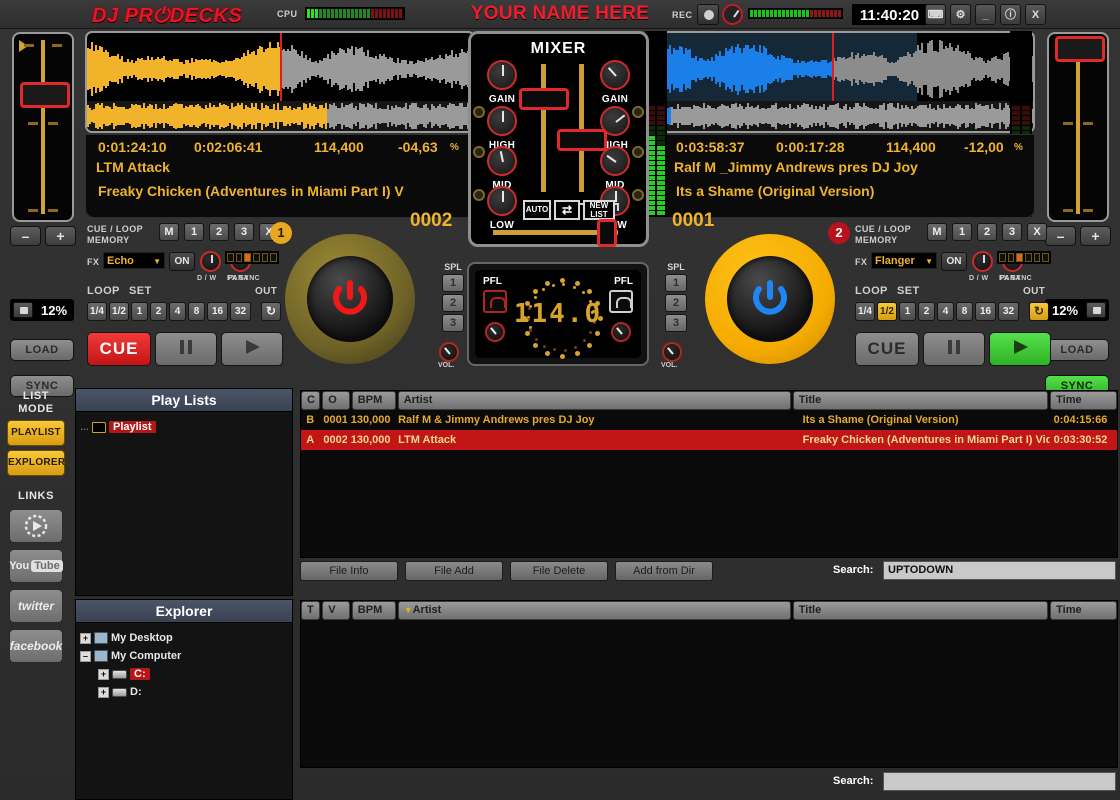 This screenshot has height=800, width=1120. Describe the element at coordinates (960, 14) in the screenshot. I see `gear-icon: ⚙` at that location.